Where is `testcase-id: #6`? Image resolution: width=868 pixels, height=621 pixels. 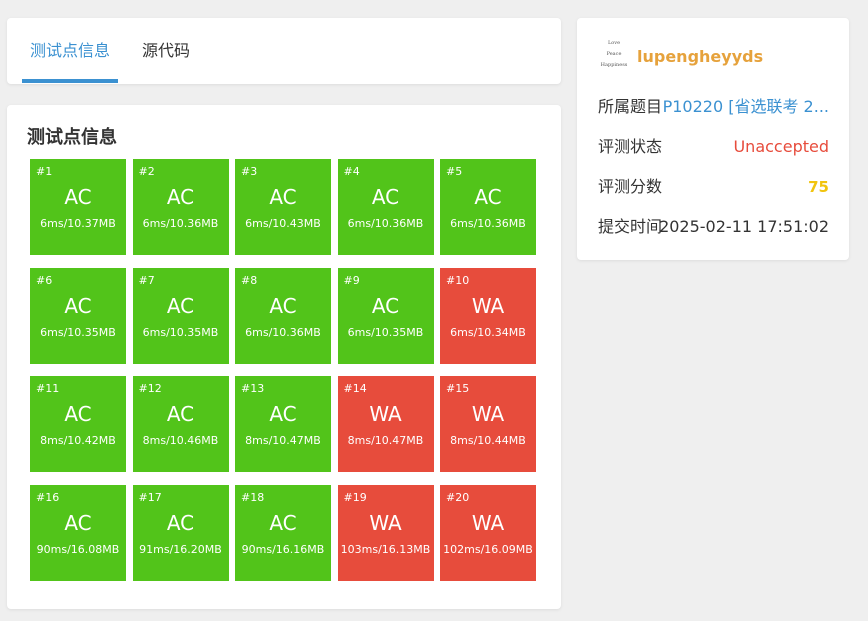 testcase-id: #6 is located at coordinates (44, 280).